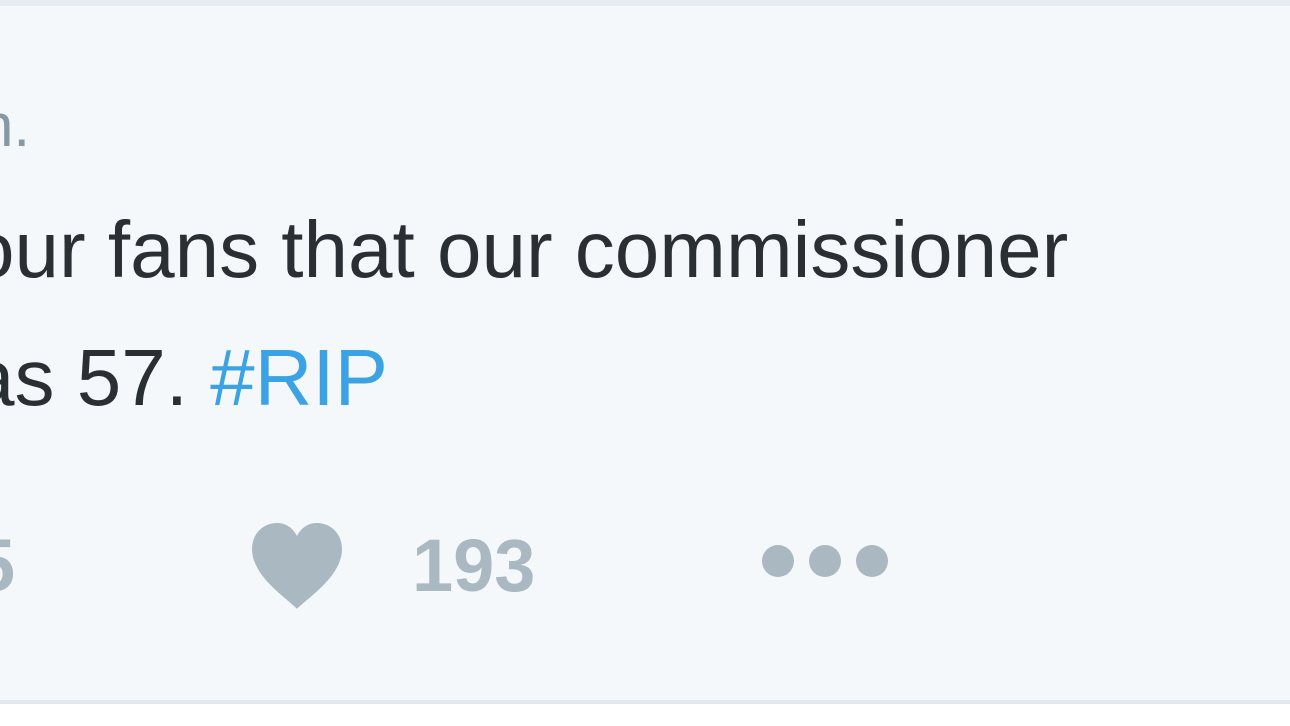  I want to click on retweet-count: 5, so click(7, 566).